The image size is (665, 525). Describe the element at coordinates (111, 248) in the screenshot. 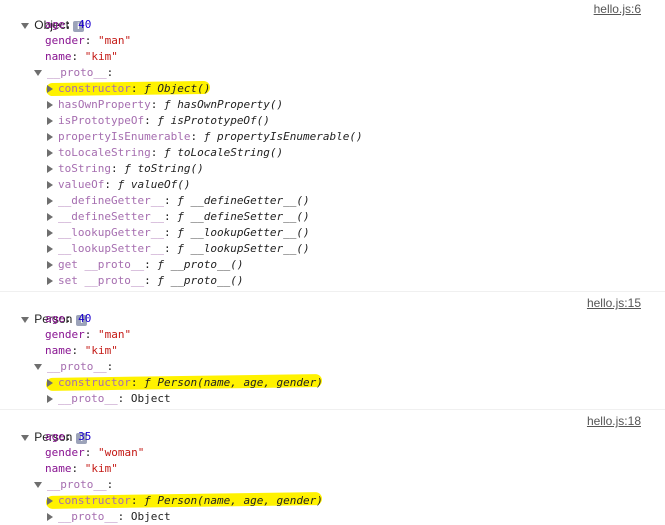

I see `proto-item-key: __lookupSetter__` at that location.